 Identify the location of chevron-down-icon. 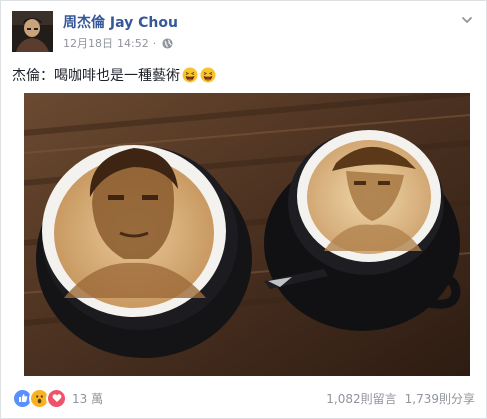
(467, 20).